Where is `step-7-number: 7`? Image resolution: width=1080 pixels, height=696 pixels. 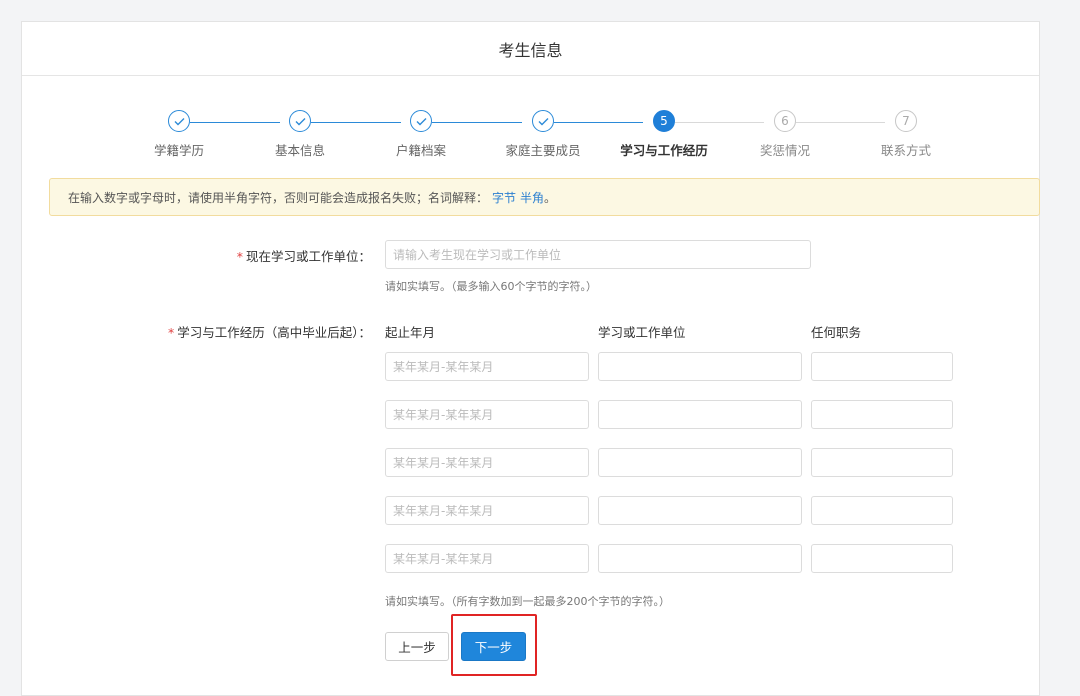 step-7-number: 7 is located at coordinates (906, 121).